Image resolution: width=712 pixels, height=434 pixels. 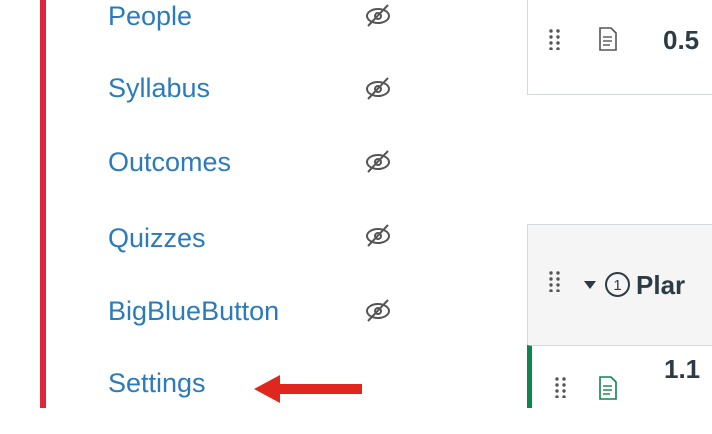 What do you see at coordinates (619, 376) in the screenshot?
I see `module-item-published: 1.1` at bounding box center [619, 376].